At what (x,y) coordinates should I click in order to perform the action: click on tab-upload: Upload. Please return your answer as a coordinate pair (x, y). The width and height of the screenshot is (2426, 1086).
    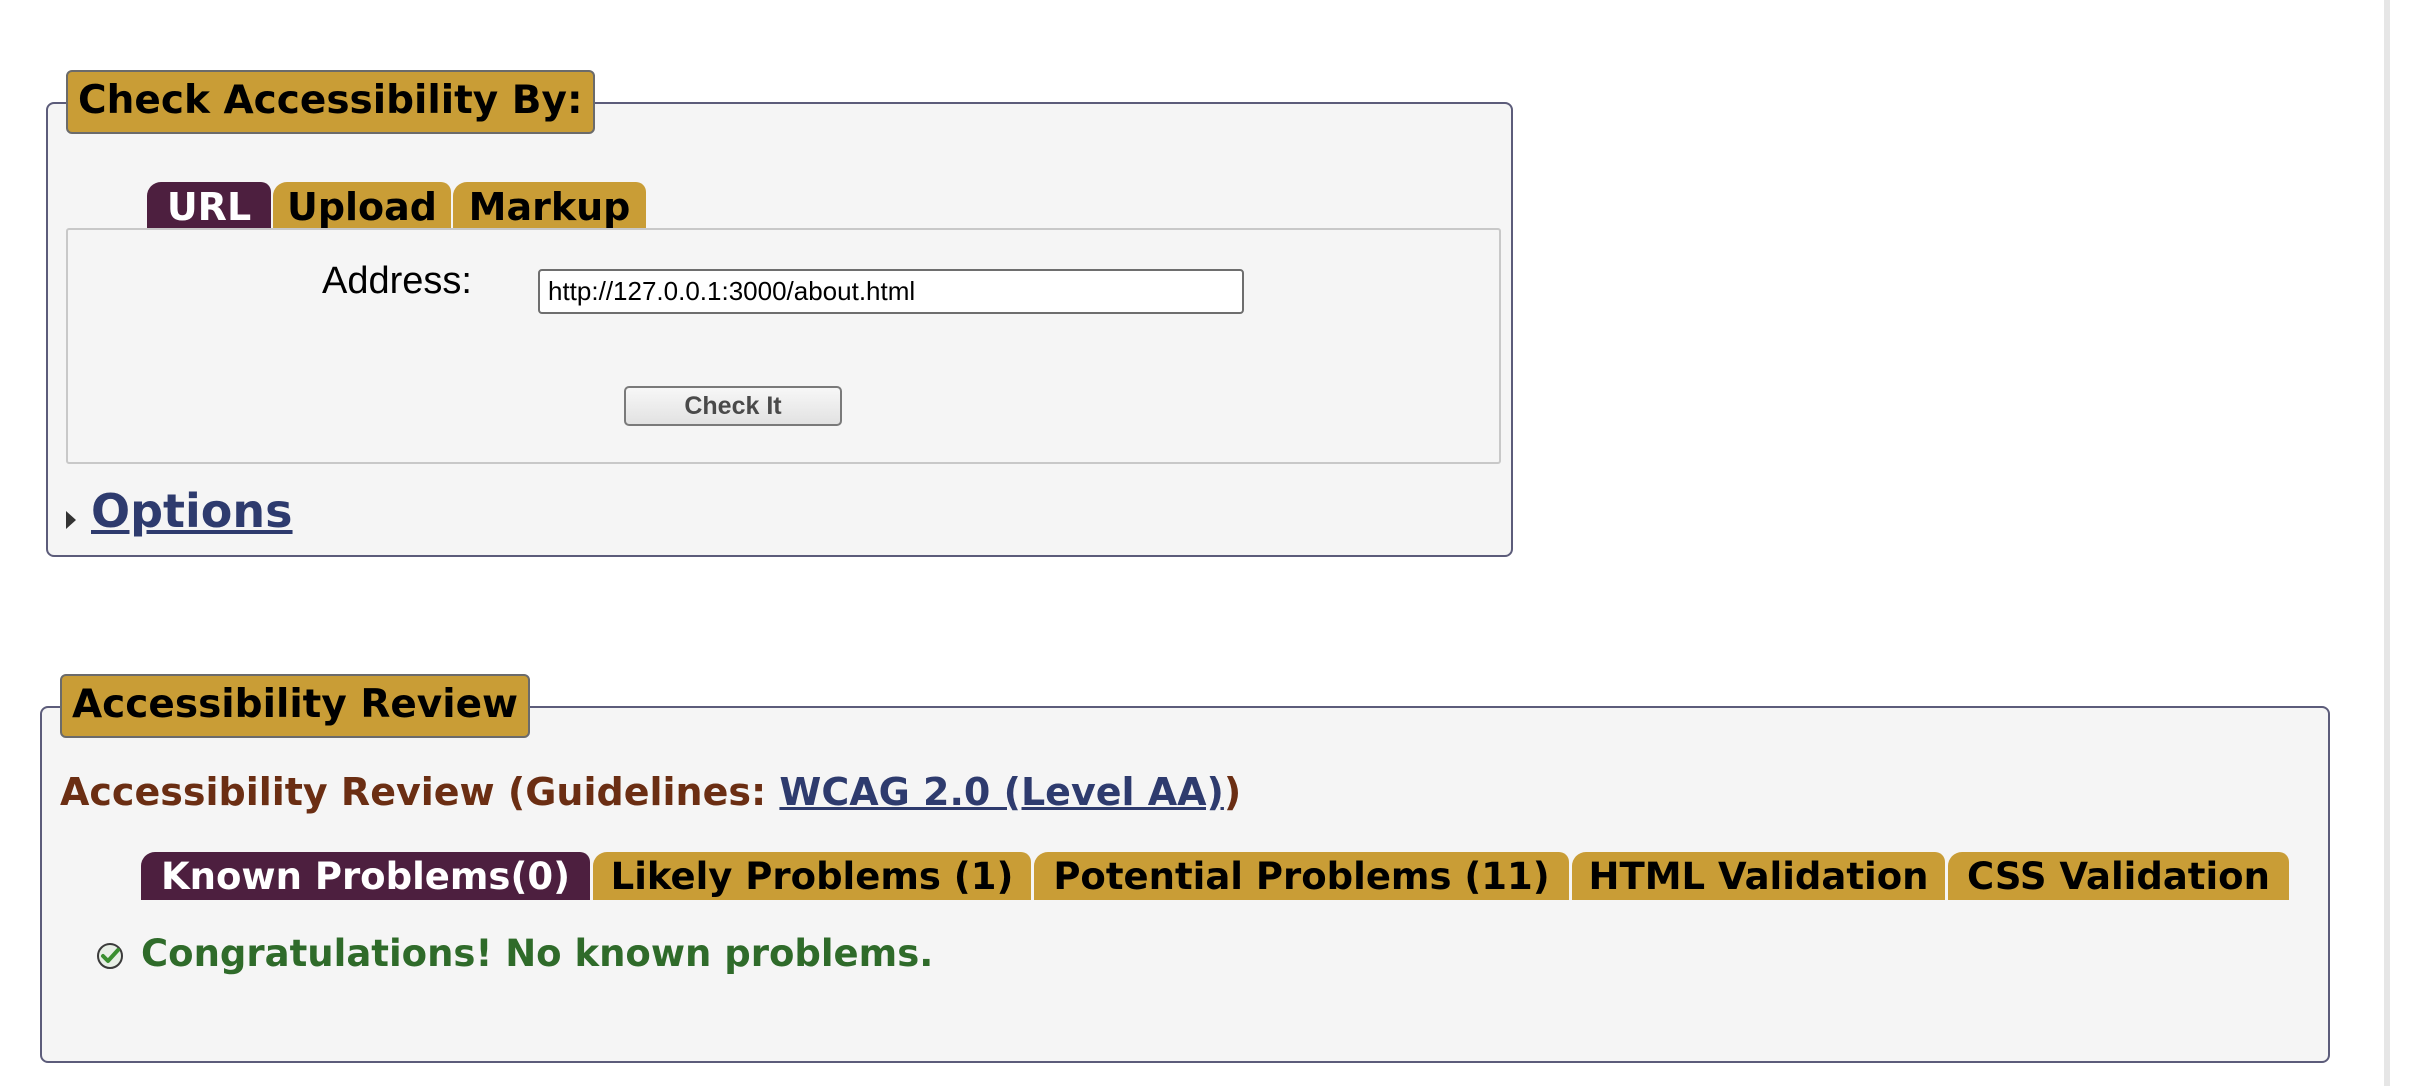
    Looking at the image, I should click on (362, 206).